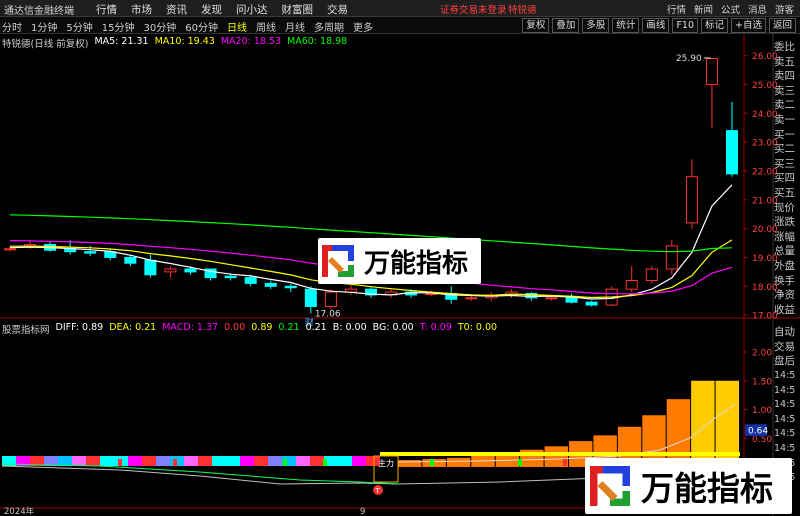 The width and height of the screenshot is (800, 516). What do you see at coordinates (784, 361) in the screenshot?
I see `quote-label-2: 盘后` at bounding box center [784, 361].